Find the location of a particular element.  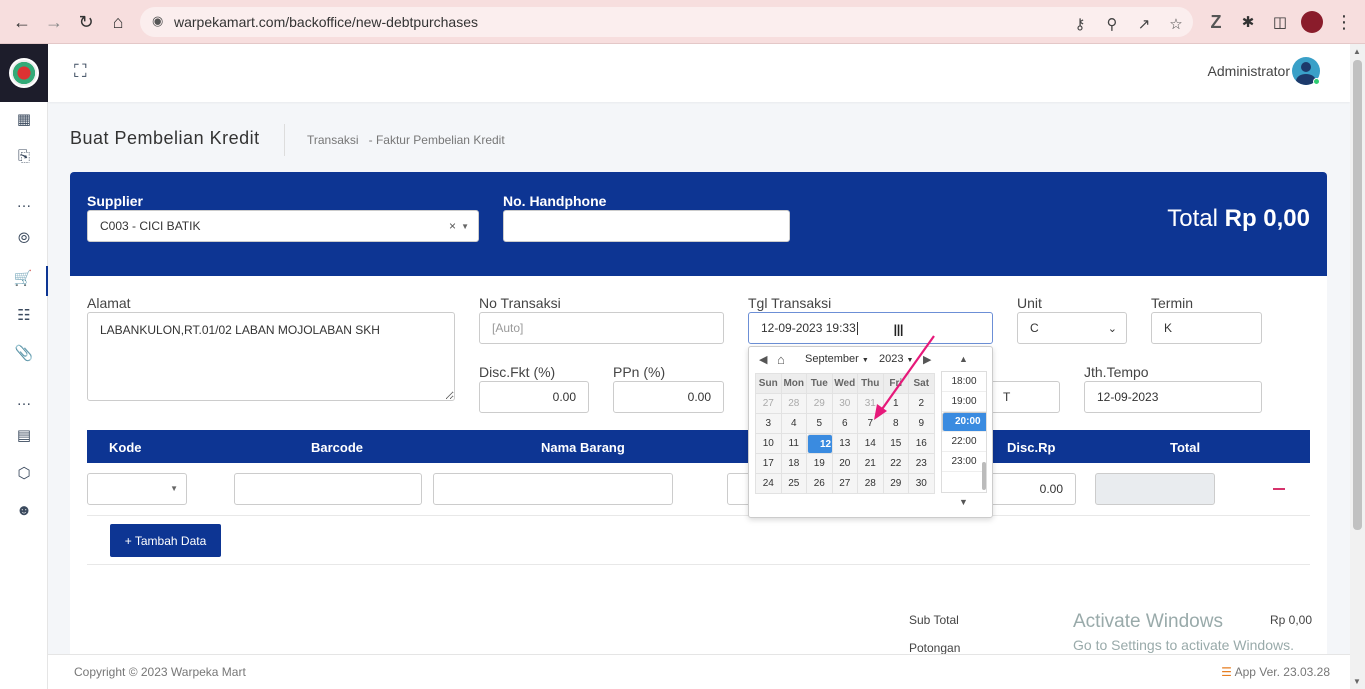

calendar-day: 12 is located at coordinates (820, 444).